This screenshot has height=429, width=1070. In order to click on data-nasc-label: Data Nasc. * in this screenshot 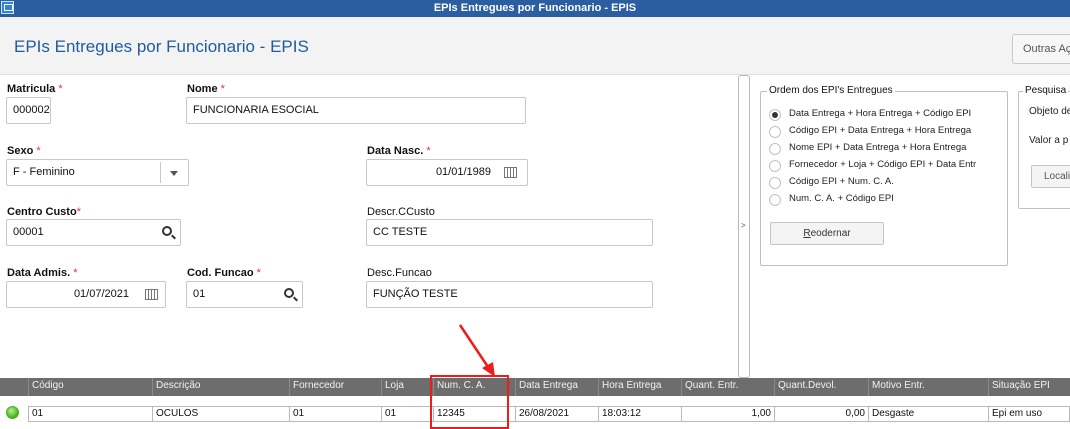, I will do `click(399, 151)`.